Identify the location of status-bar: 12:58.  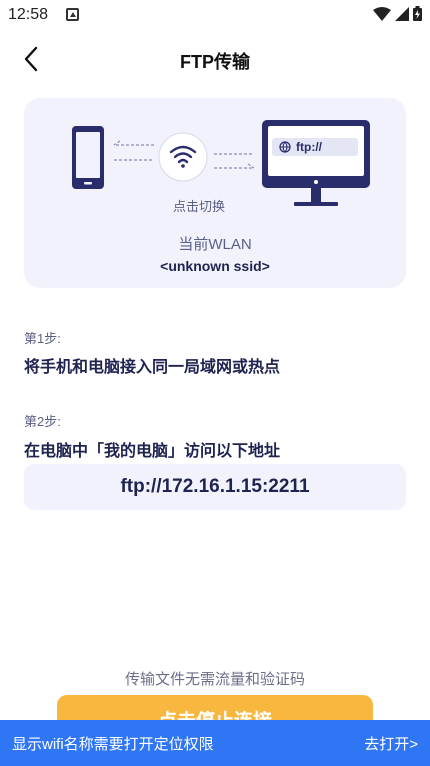
(215, 15).